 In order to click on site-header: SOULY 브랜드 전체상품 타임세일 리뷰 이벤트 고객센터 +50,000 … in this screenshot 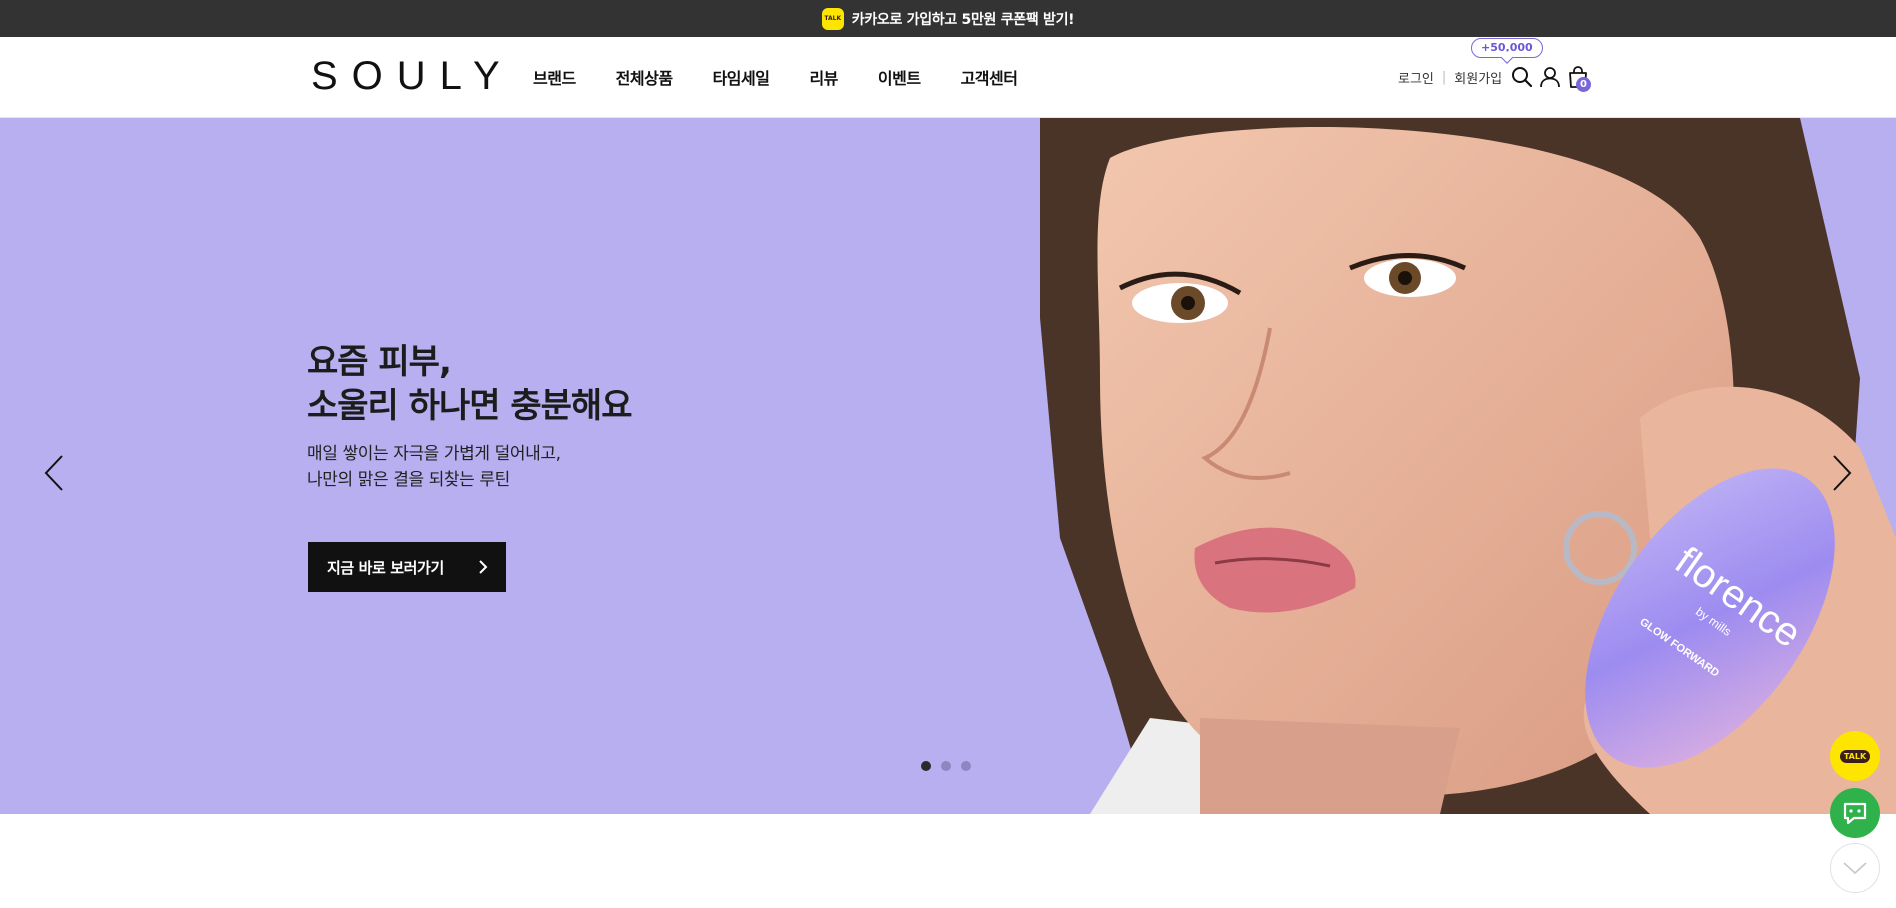, I will do `click(948, 77)`.